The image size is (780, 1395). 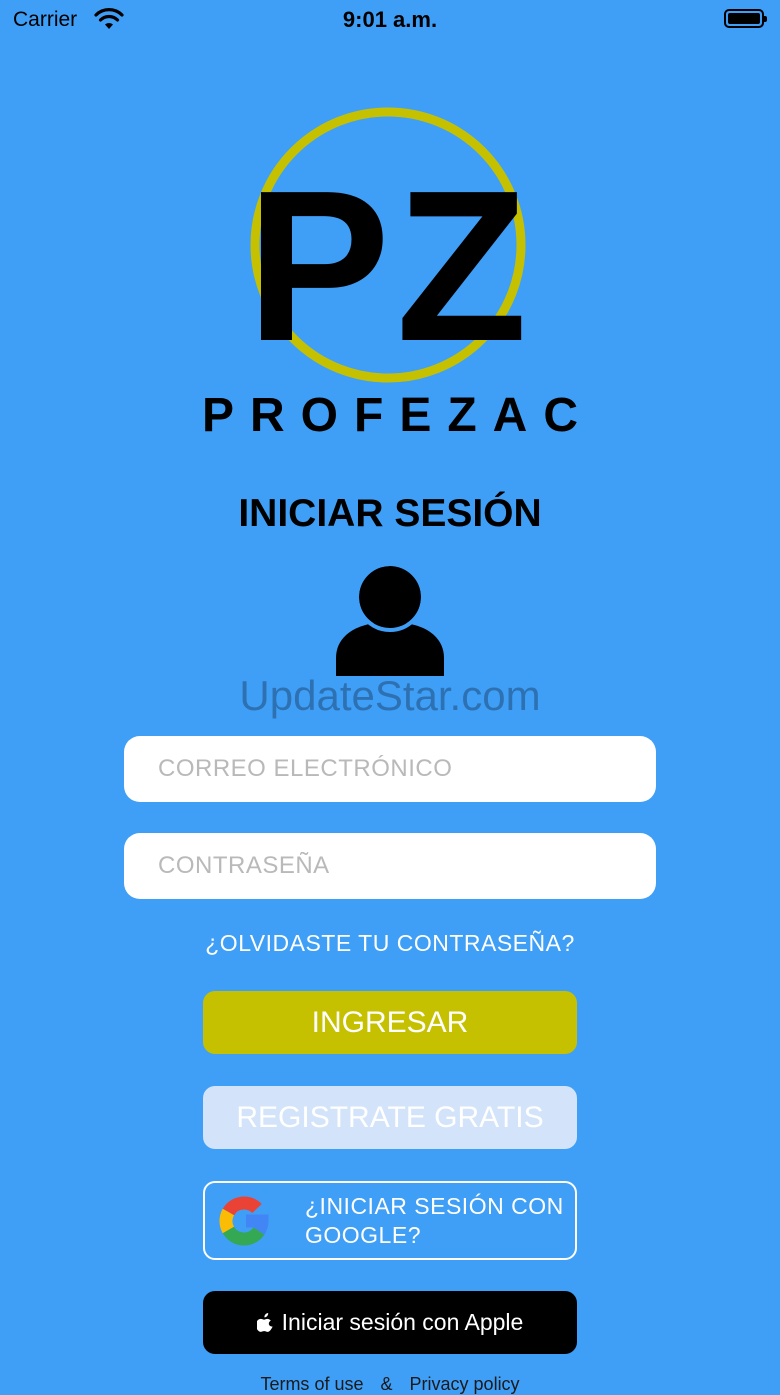 I want to click on app-logo: PZ, so click(x=390, y=246).